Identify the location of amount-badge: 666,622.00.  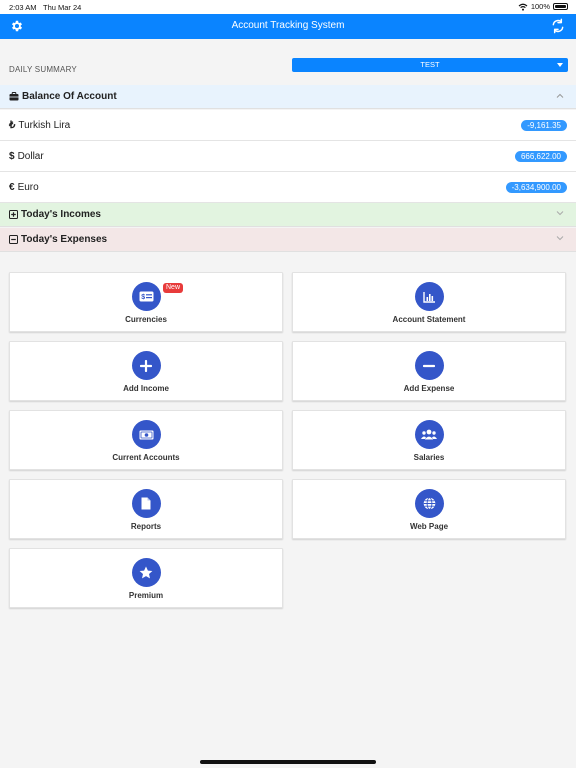
(540, 156).